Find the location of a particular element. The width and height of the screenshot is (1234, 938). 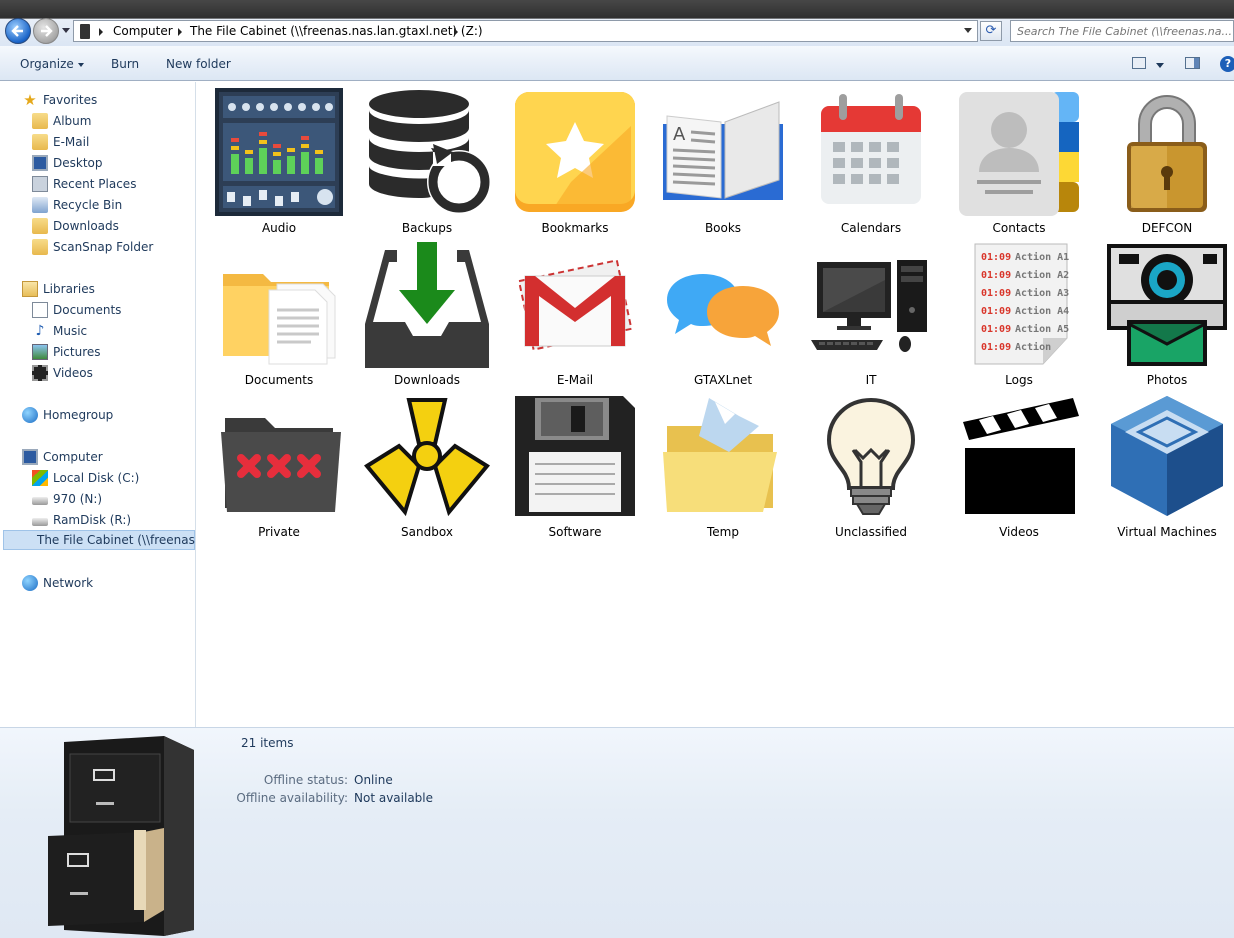

refresh-button: ⟳ is located at coordinates (991, 31).